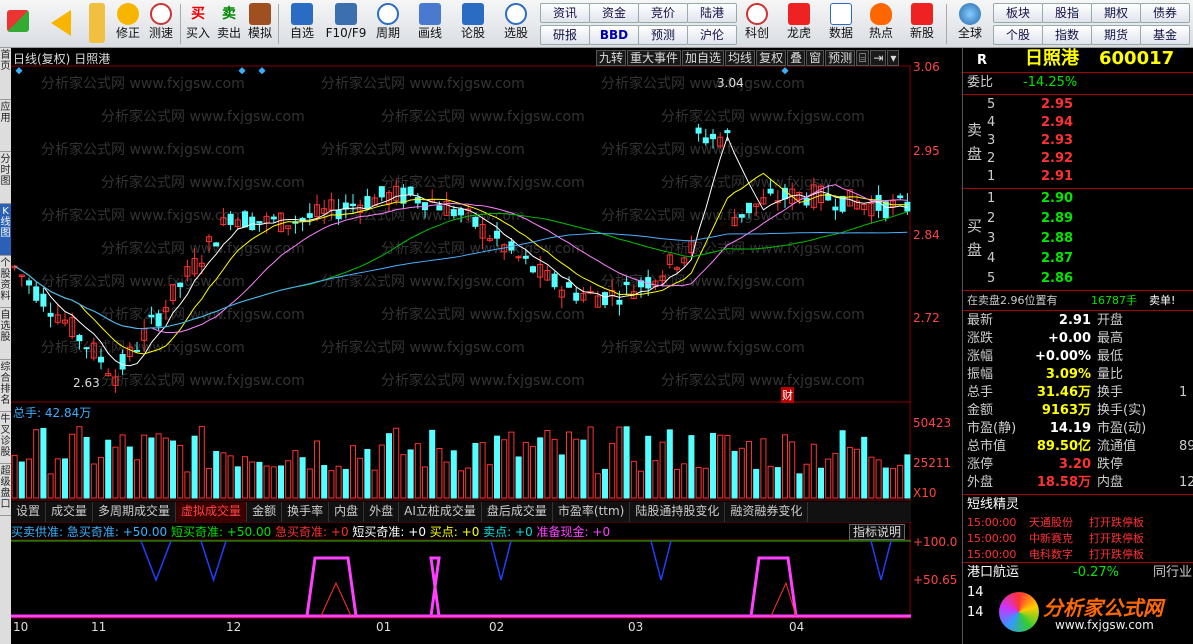  What do you see at coordinates (980, 464) in the screenshot?
I see `stat-label: 涨停` at bounding box center [980, 464].